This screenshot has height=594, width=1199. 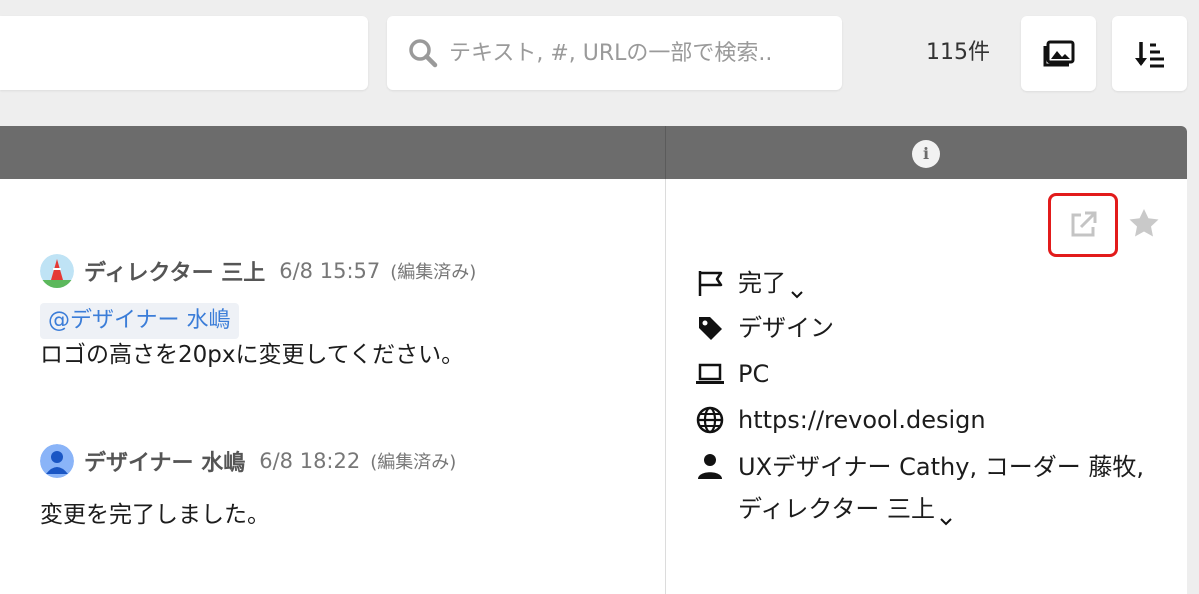 What do you see at coordinates (665, 386) in the screenshot?
I see `column-divider` at bounding box center [665, 386].